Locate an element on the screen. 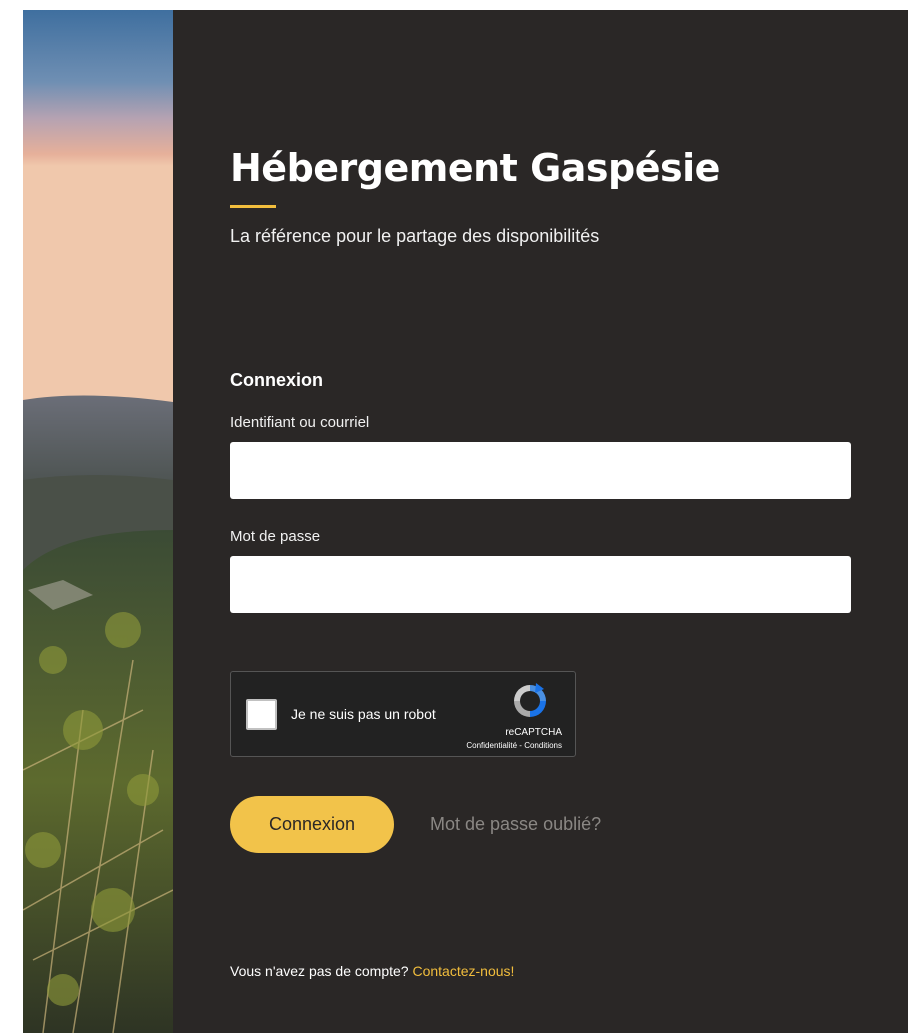 The width and height of the screenshot is (908, 1033). contact-link: Contactez-nous! is located at coordinates (463, 971).